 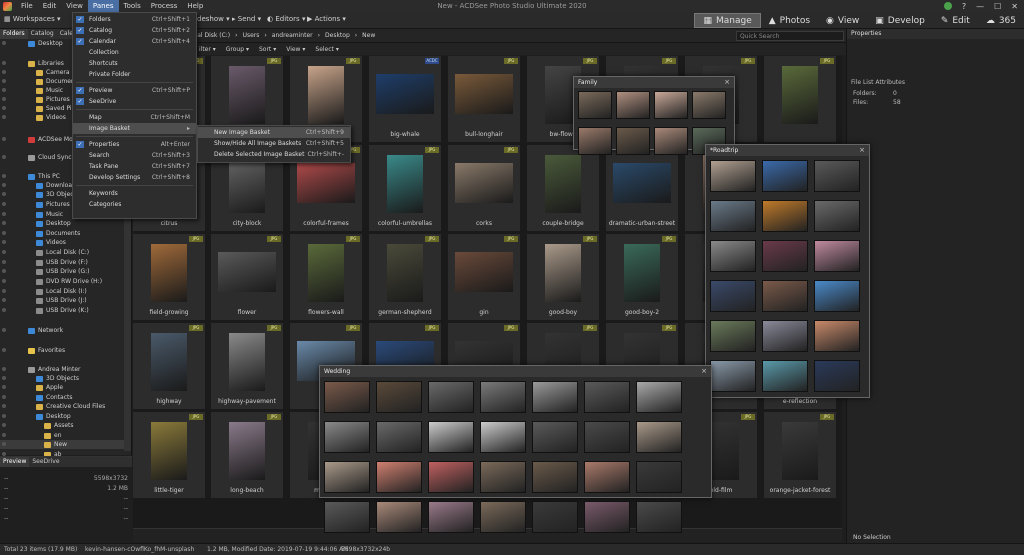 I want to click on thumbnail-cell: JPG orange-jacket-forest, so click(x=800, y=455).